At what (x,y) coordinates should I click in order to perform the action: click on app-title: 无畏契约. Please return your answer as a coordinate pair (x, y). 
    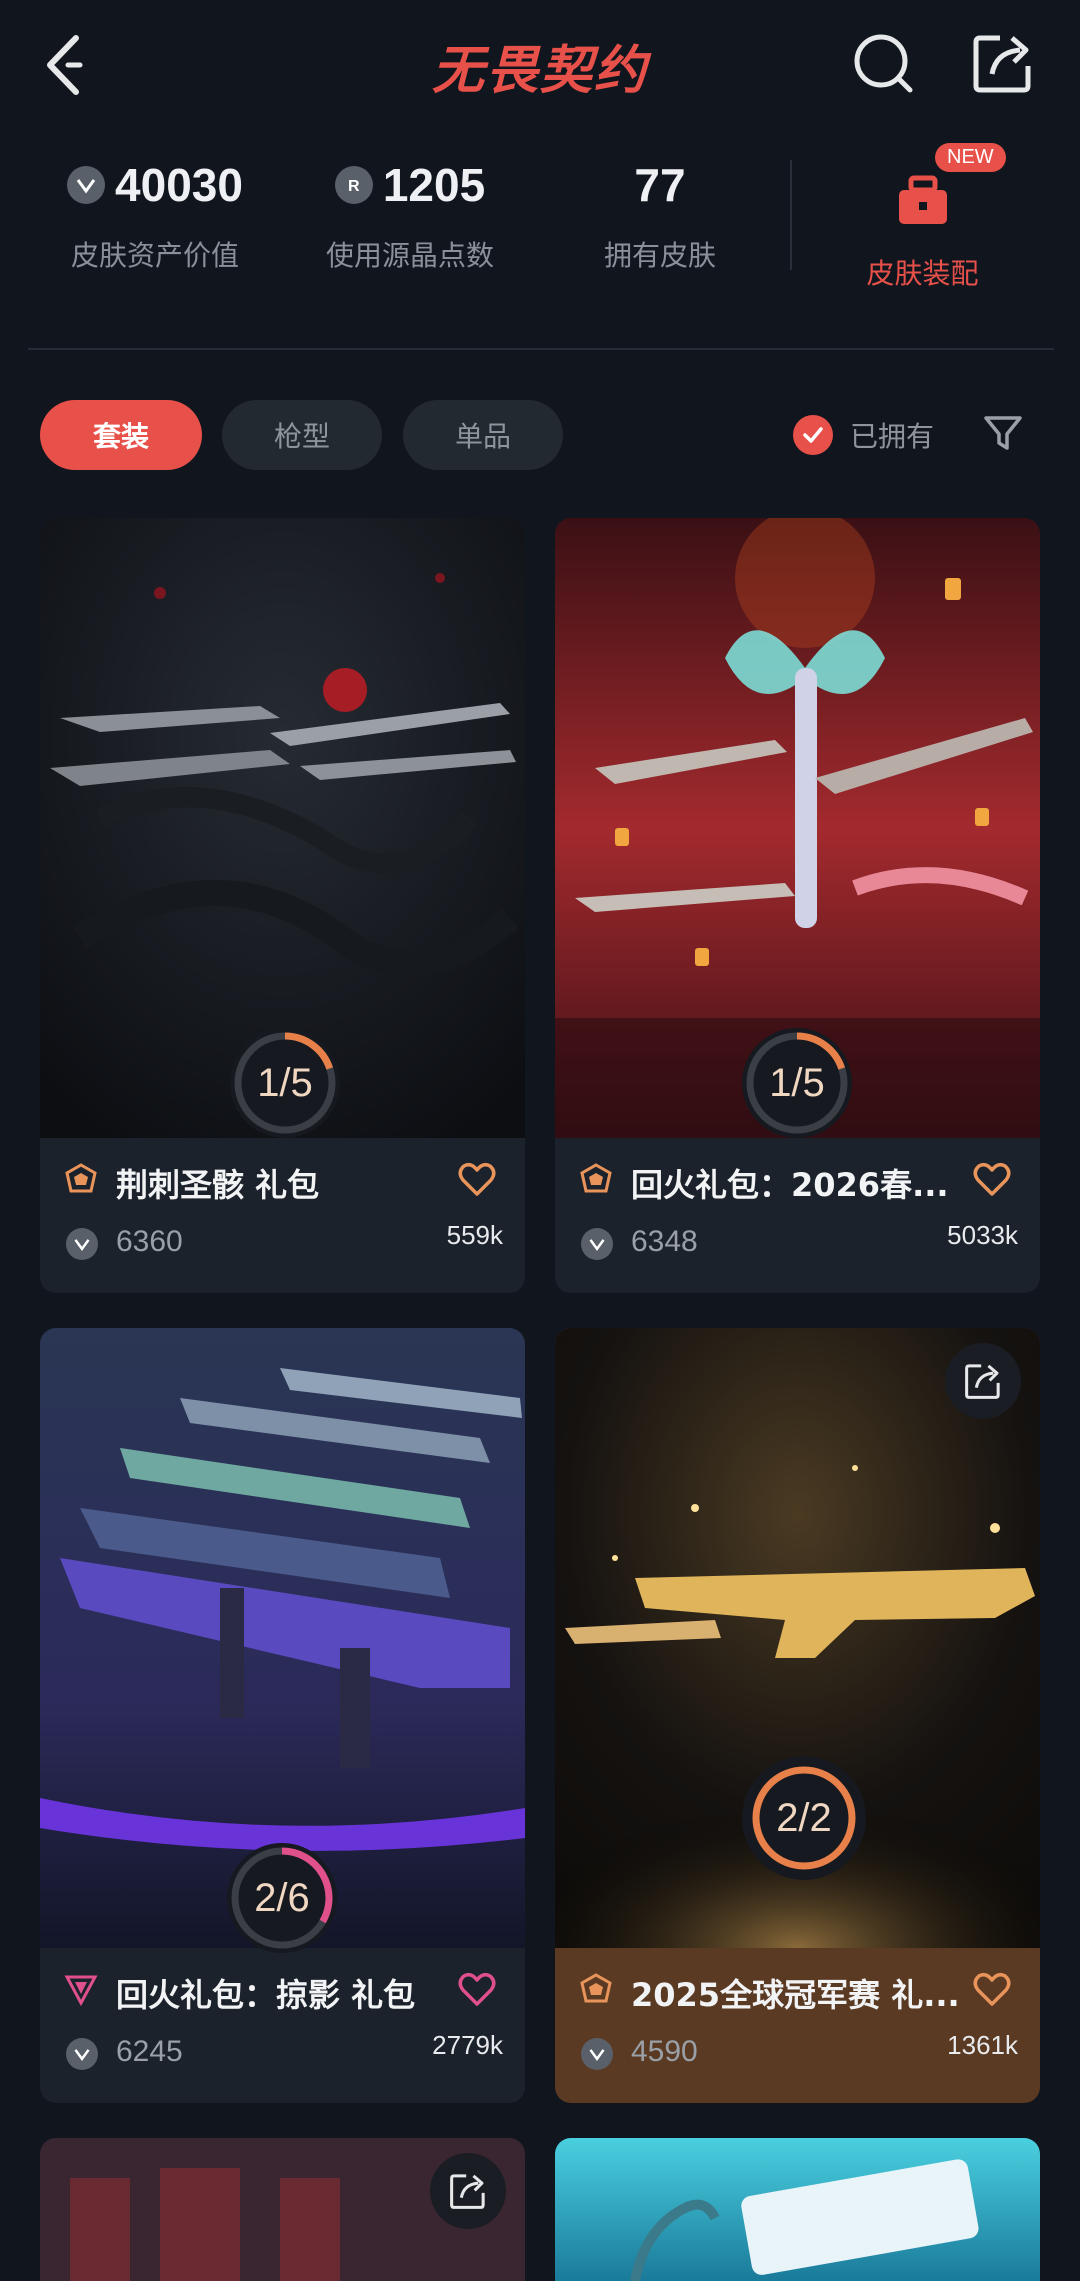
    Looking at the image, I should click on (539, 71).